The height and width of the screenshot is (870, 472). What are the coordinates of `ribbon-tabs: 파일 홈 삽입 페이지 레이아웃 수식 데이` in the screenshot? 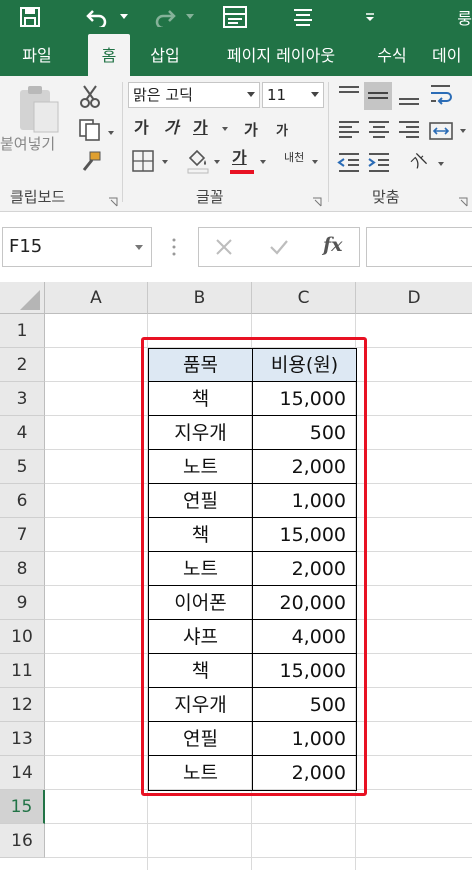 It's located at (236, 55).